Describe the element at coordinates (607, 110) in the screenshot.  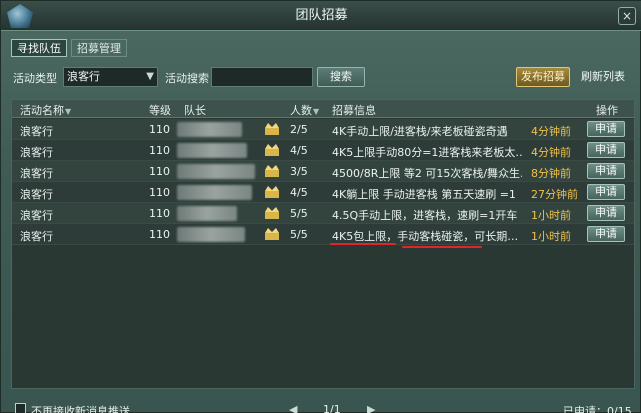
I see `header-action: 操作` at that location.